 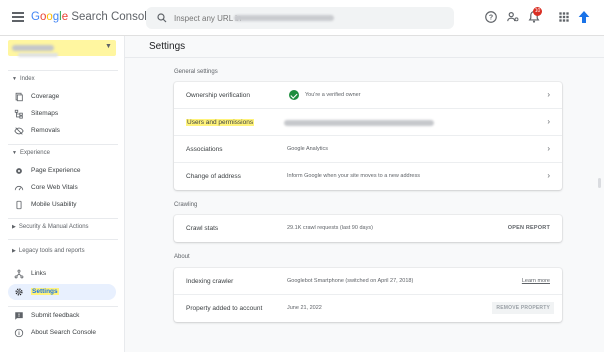 I want to click on help-icon: ?, so click(x=491, y=17).